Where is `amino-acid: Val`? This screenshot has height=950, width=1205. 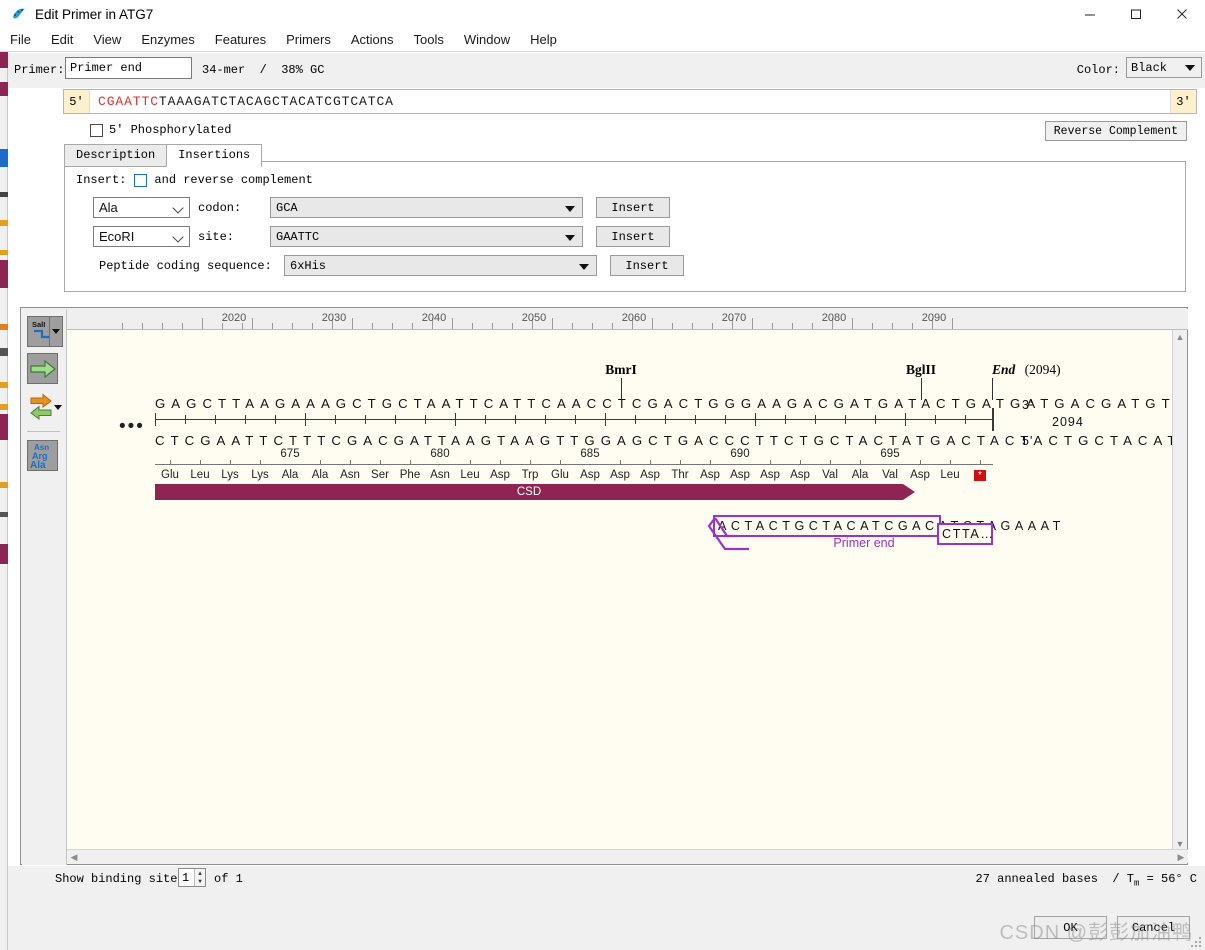
amino-acid: Val is located at coordinates (830, 475).